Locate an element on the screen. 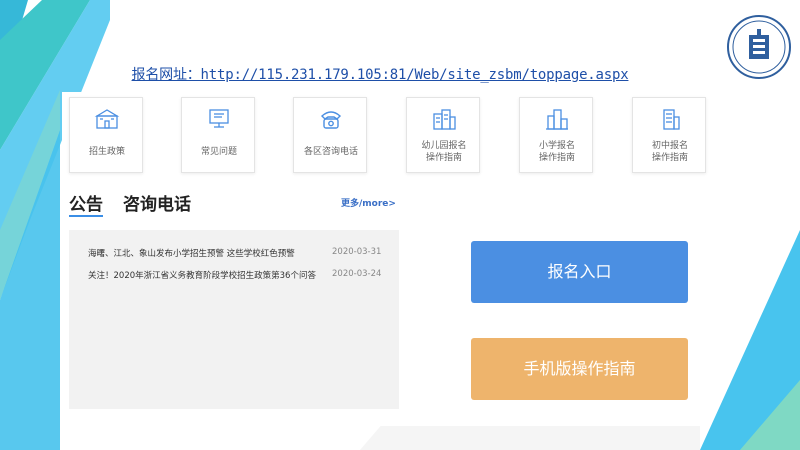 The height and width of the screenshot is (450, 800). card-enrollment-policy: 招生政策 is located at coordinates (106, 135).